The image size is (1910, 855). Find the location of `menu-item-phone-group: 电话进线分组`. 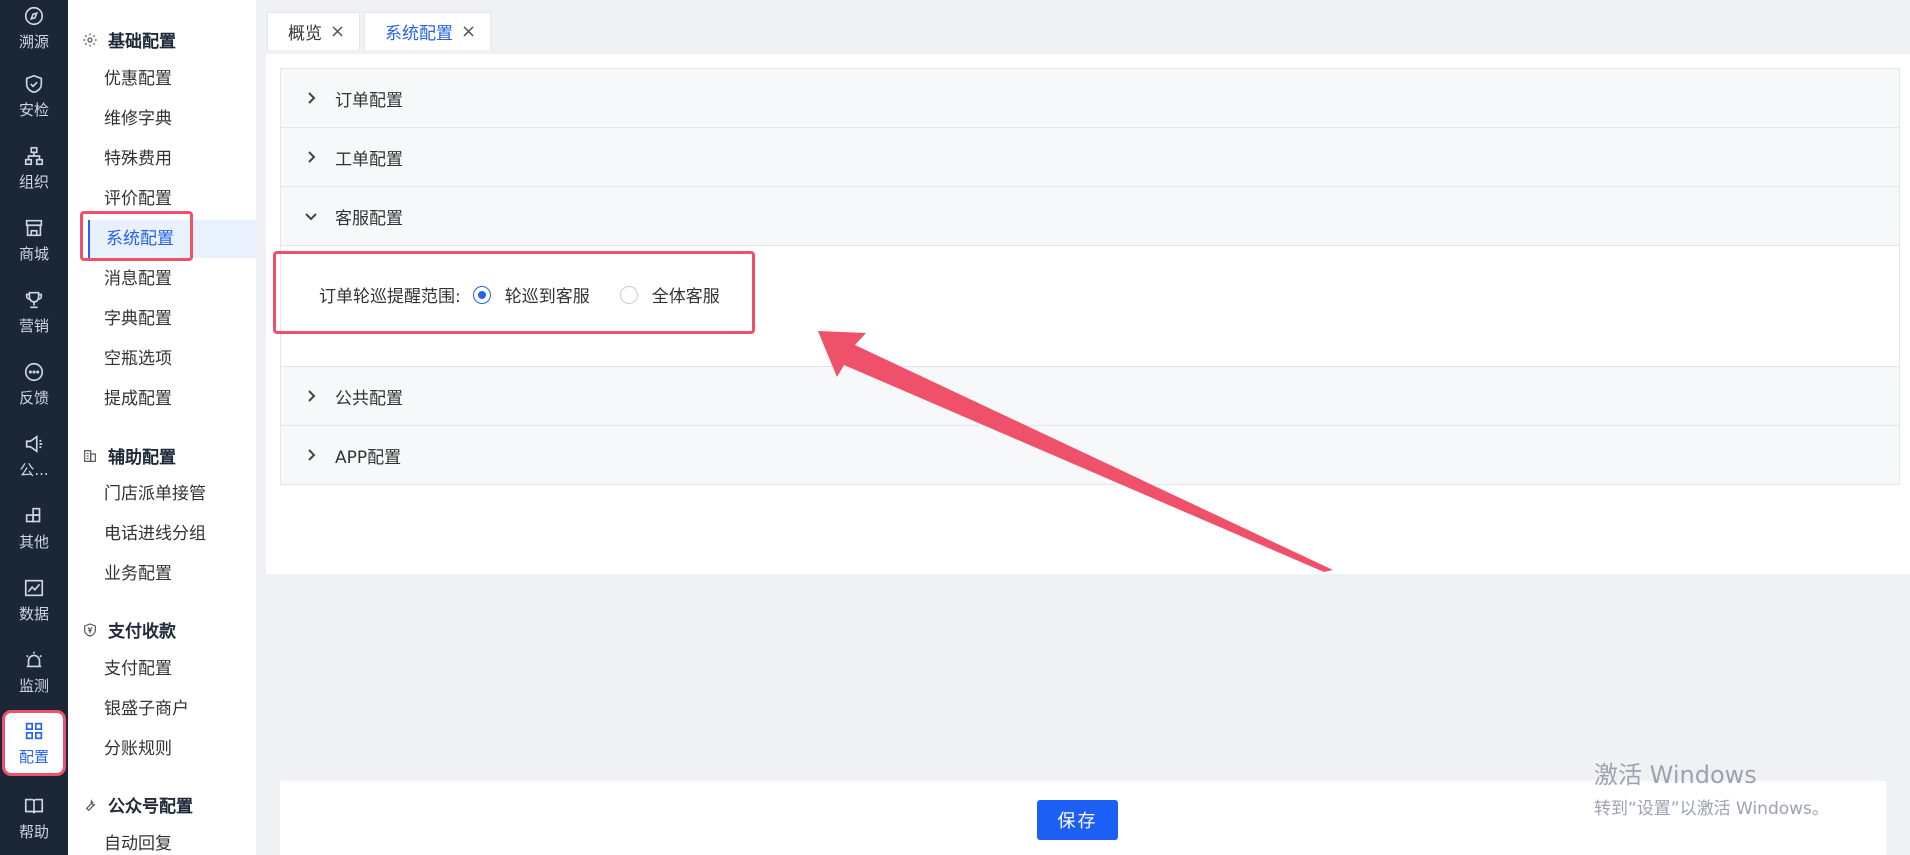

menu-item-phone-group: 电话进线分组 is located at coordinates (172, 534).